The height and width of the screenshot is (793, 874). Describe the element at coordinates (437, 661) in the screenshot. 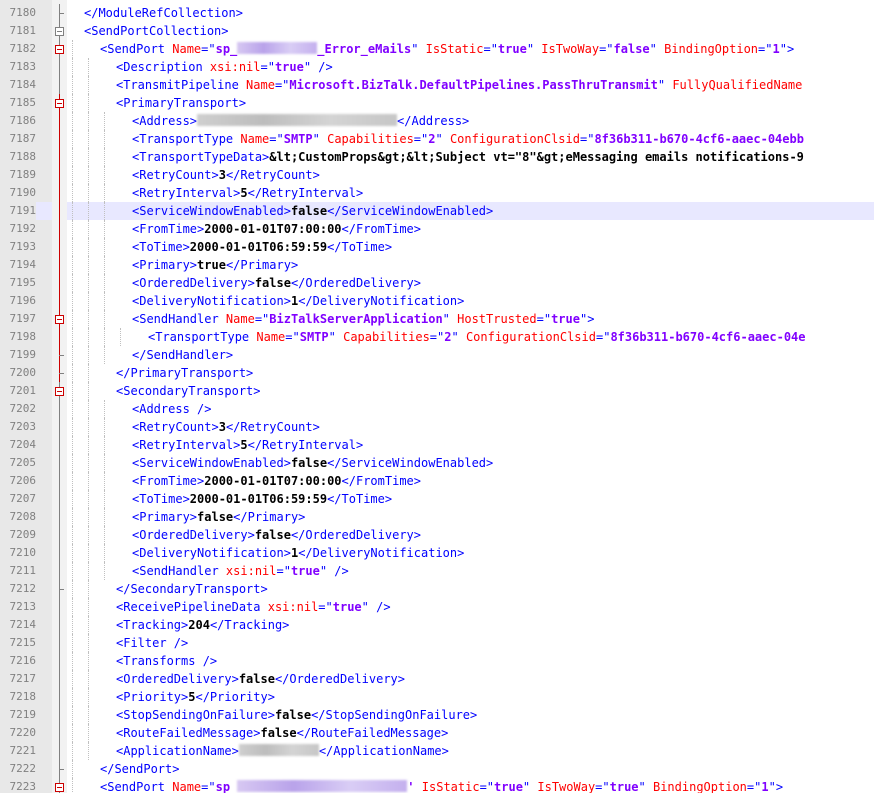

I see `code-line: 7216 <Transforms />` at that location.